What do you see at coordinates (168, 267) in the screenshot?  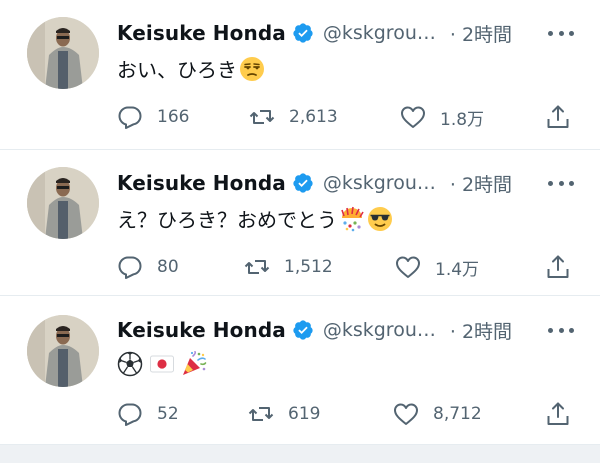 I see `reply-count: 80` at bounding box center [168, 267].